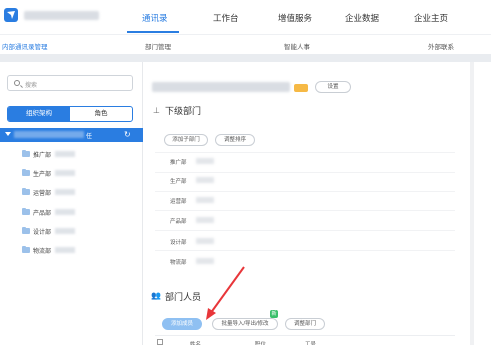 The width and height of the screenshot is (491, 345). What do you see at coordinates (155, 18) in the screenshot?
I see `nav-contacts: 通讯录` at bounding box center [155, 18].